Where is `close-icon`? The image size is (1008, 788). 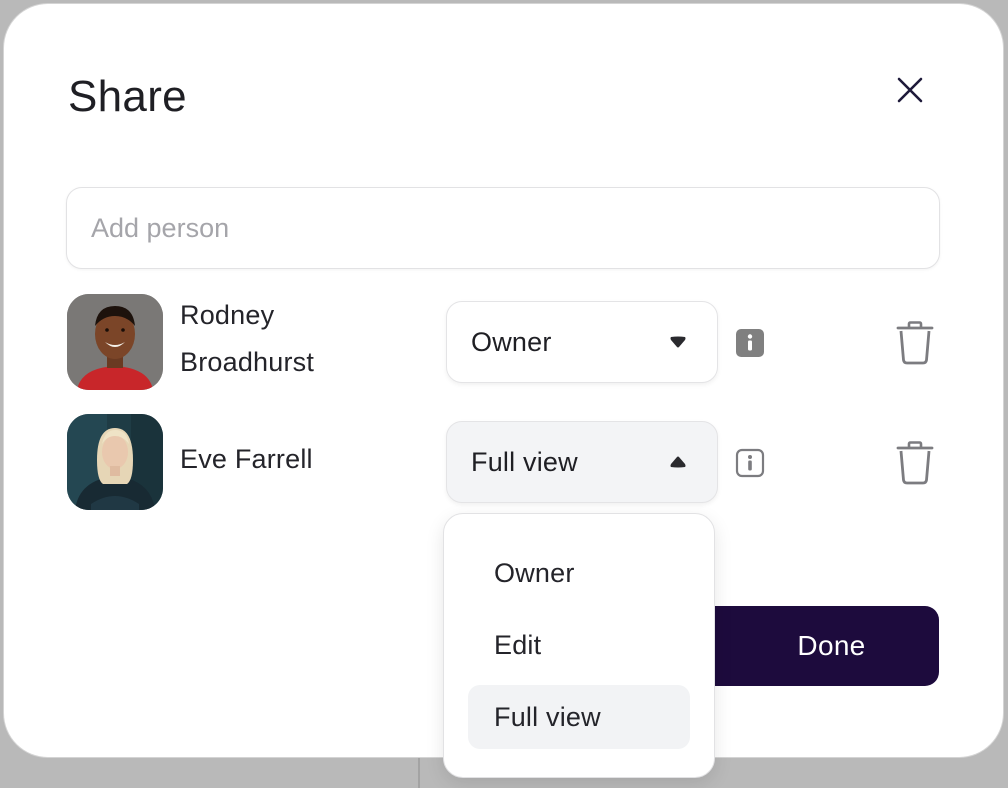
close-icon is located at coordinates (910, 90).